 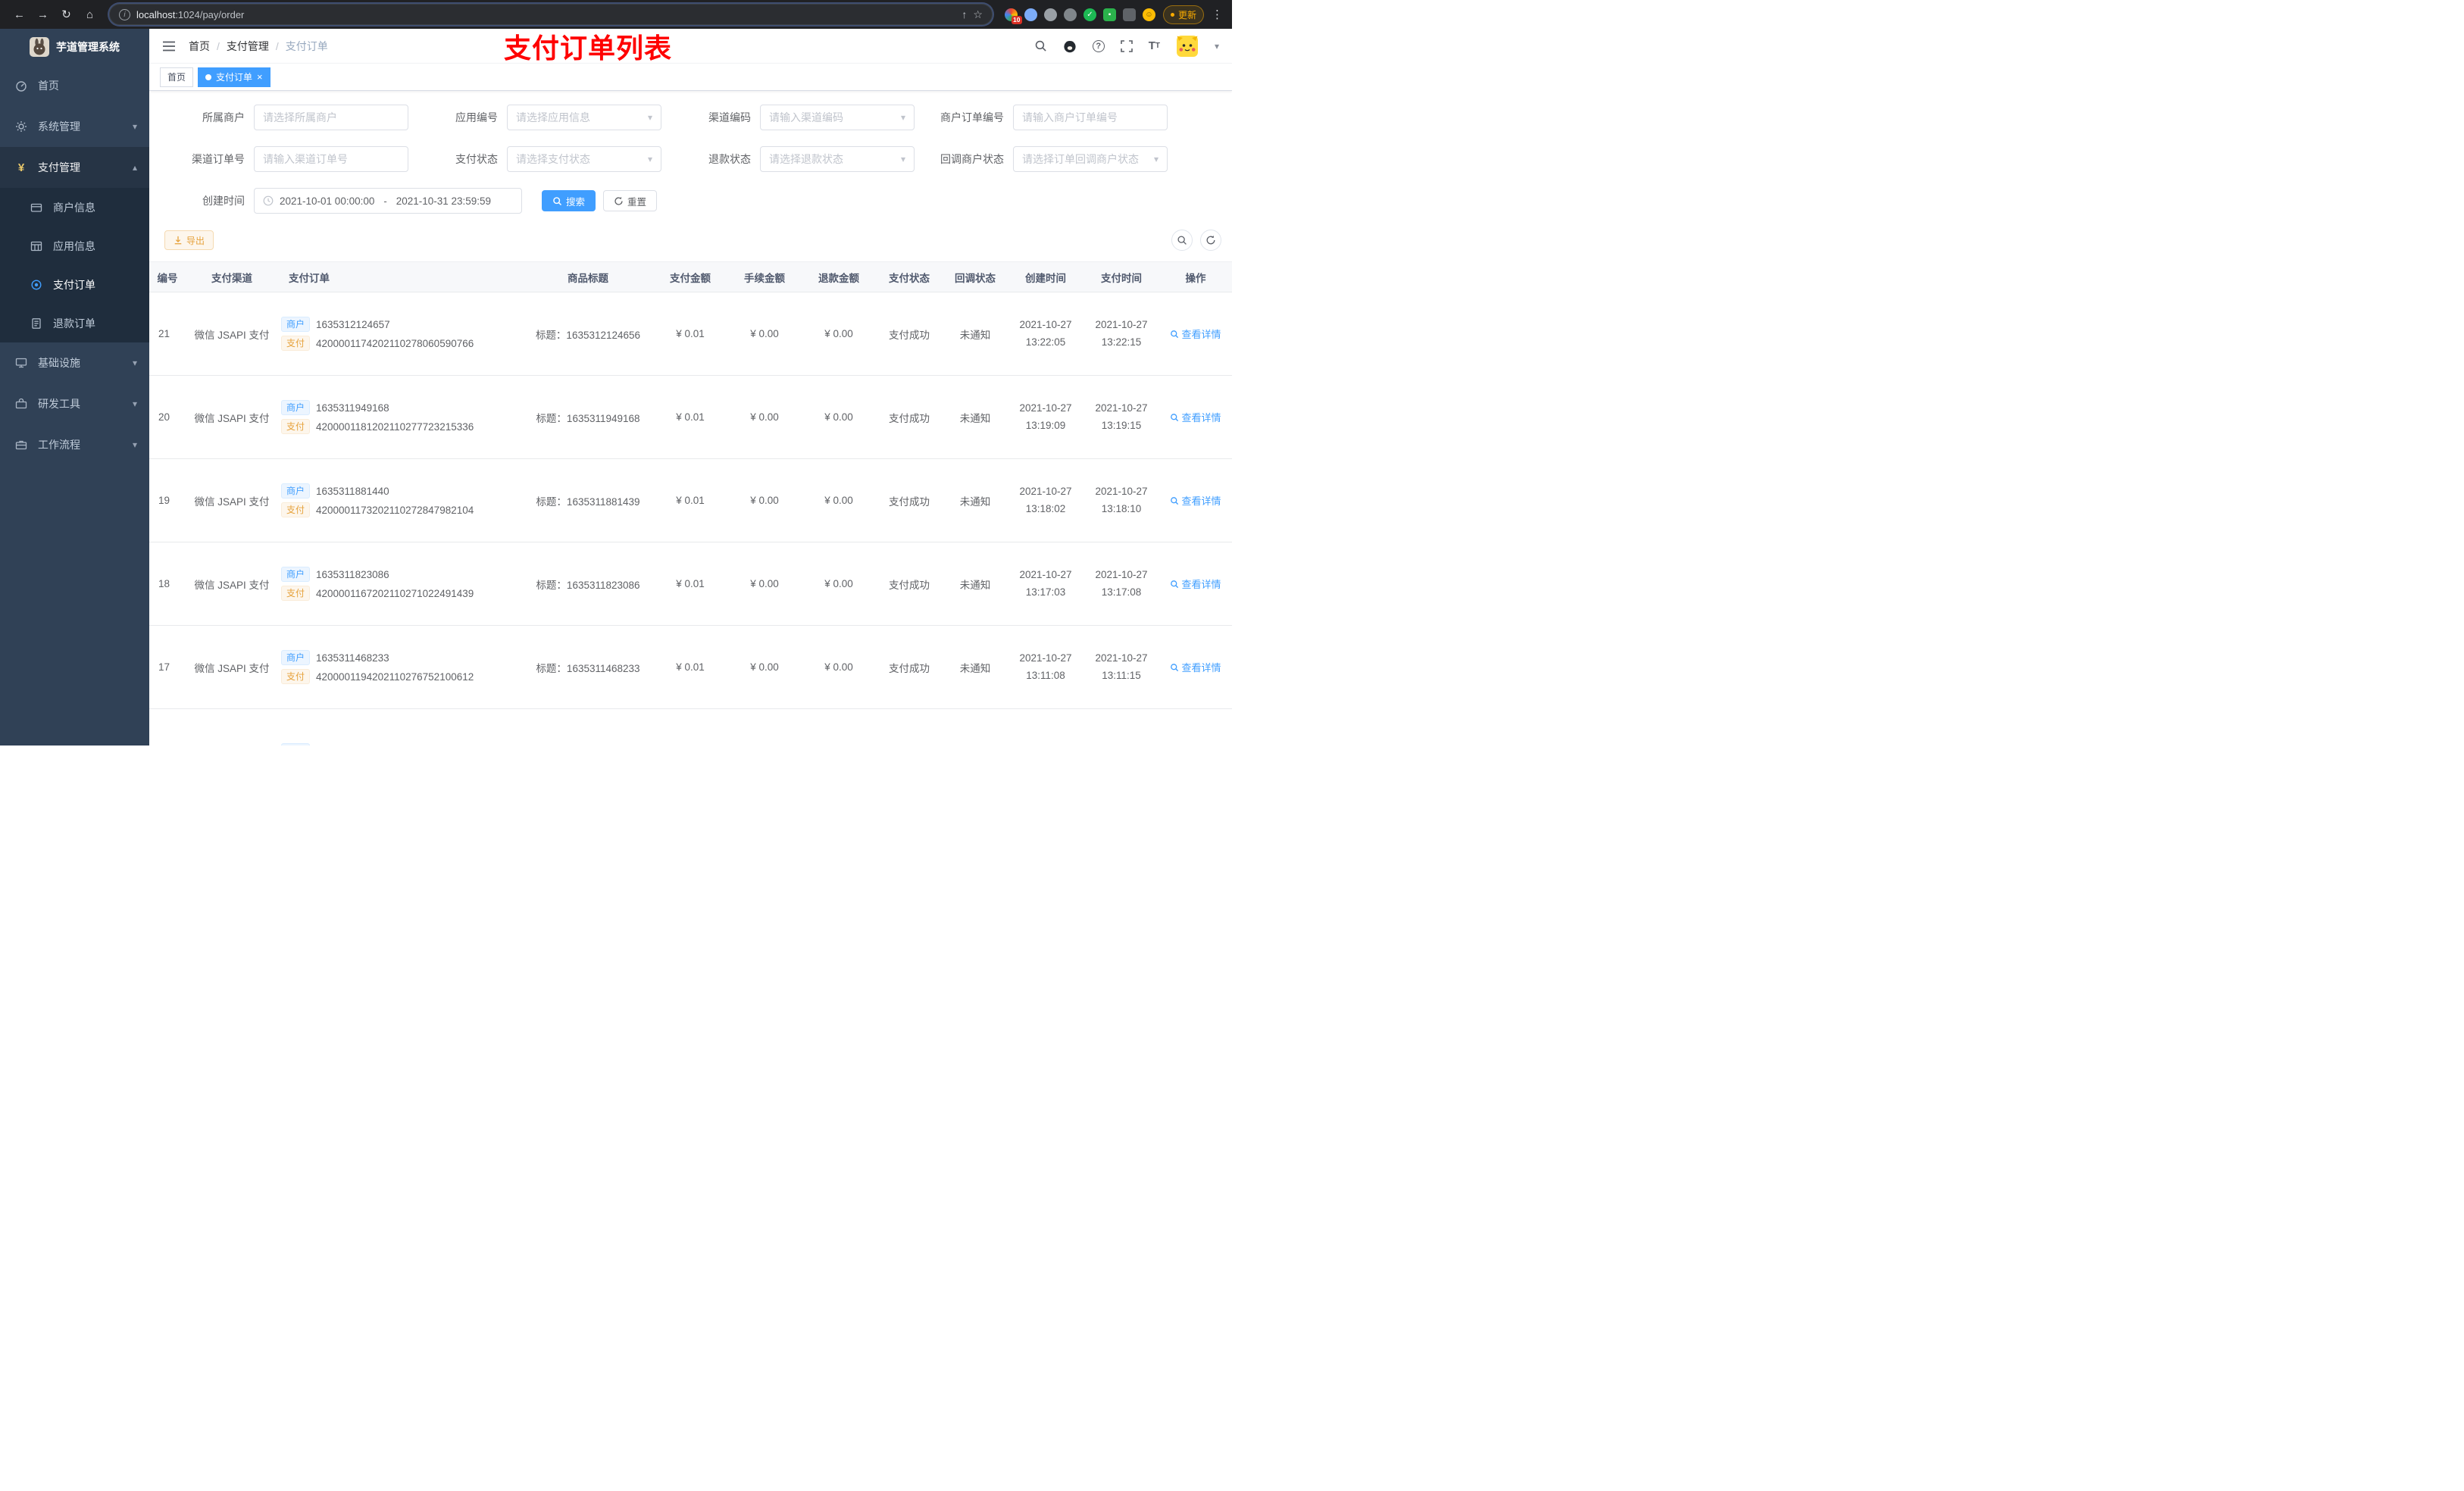 I want to click on filter-merchant: 所属商户 请选择所属商户, so click(x=286, y=117).